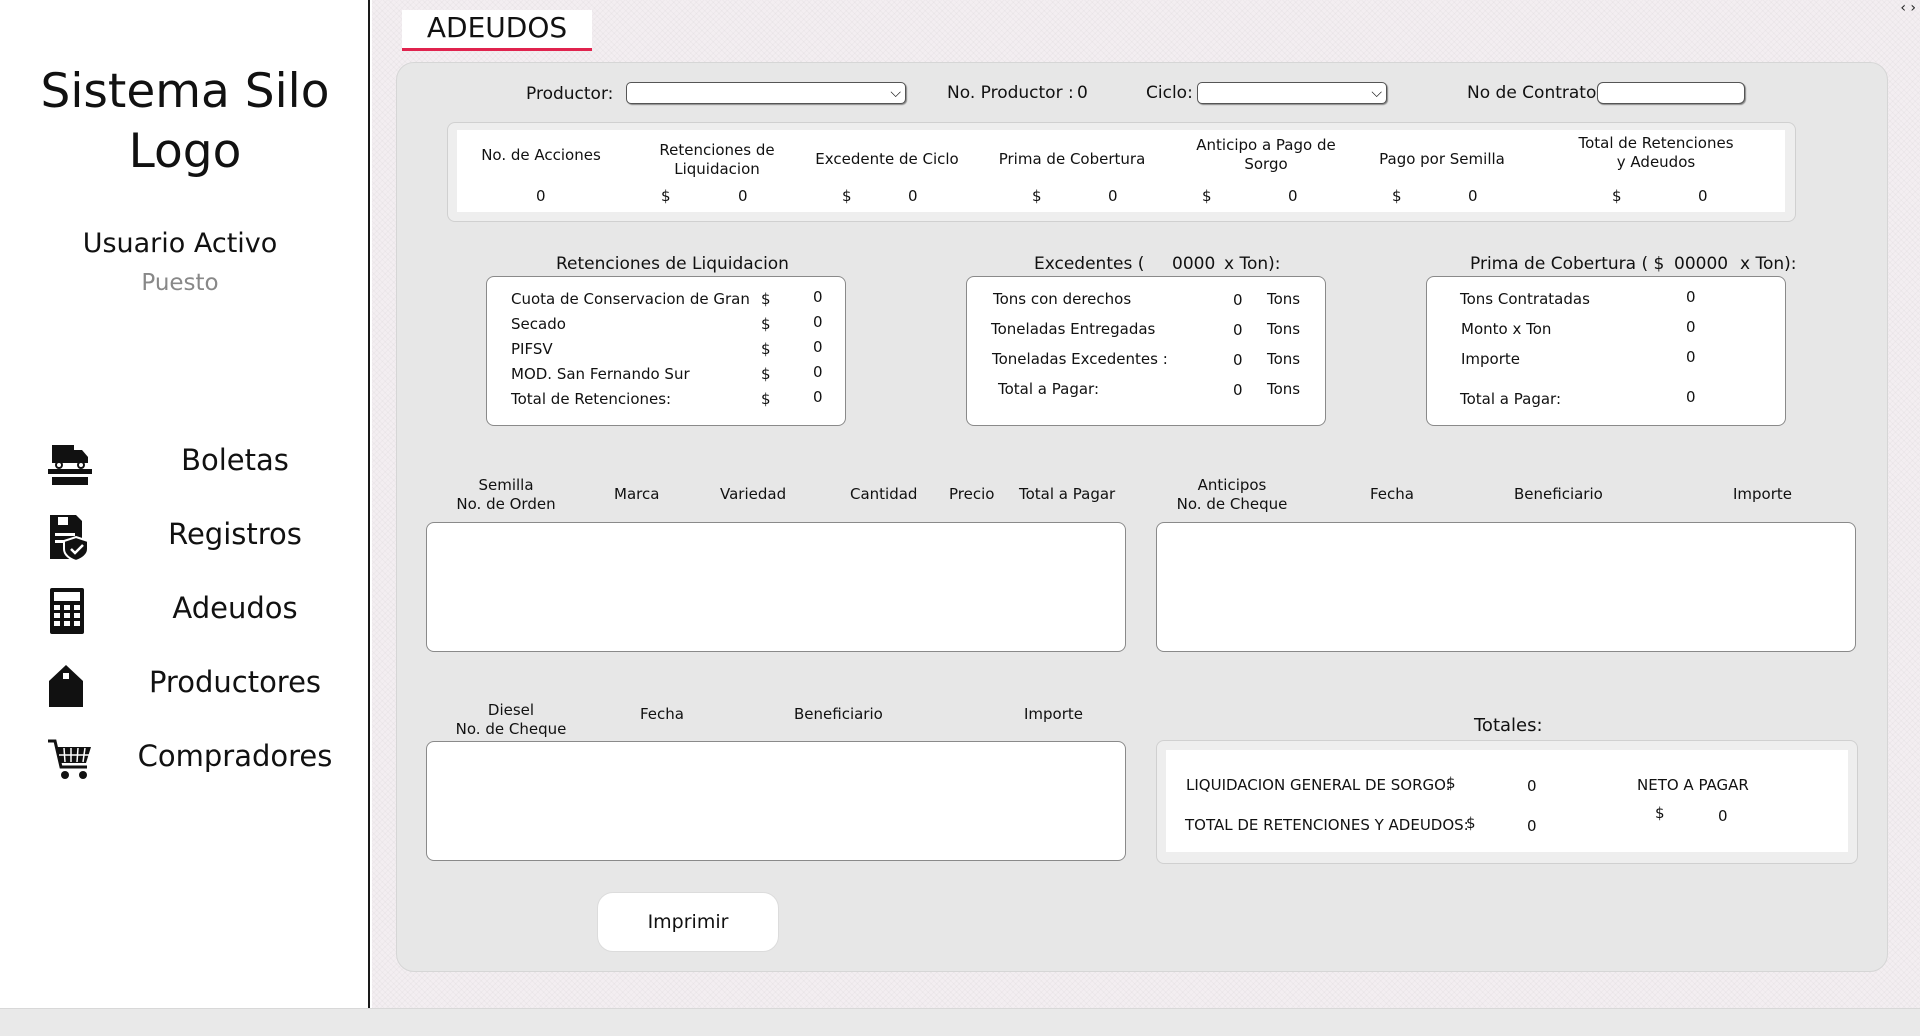 Image resolution: width=1920 pixels, height=1036 pixels. What do you see at coordinates (1082, 93) in the screenshot?
I see `no-productor-value: 0` at bounding box center [1082, 93].